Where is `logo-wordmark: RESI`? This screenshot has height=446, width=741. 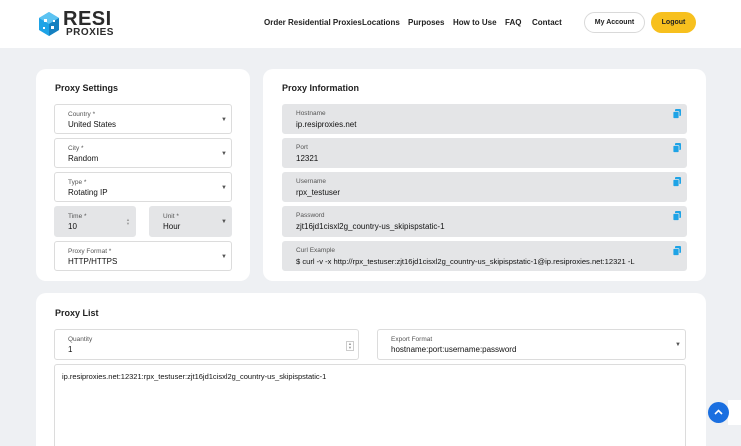 logo-wordmark: RESI is located at coordinates (87, 19).